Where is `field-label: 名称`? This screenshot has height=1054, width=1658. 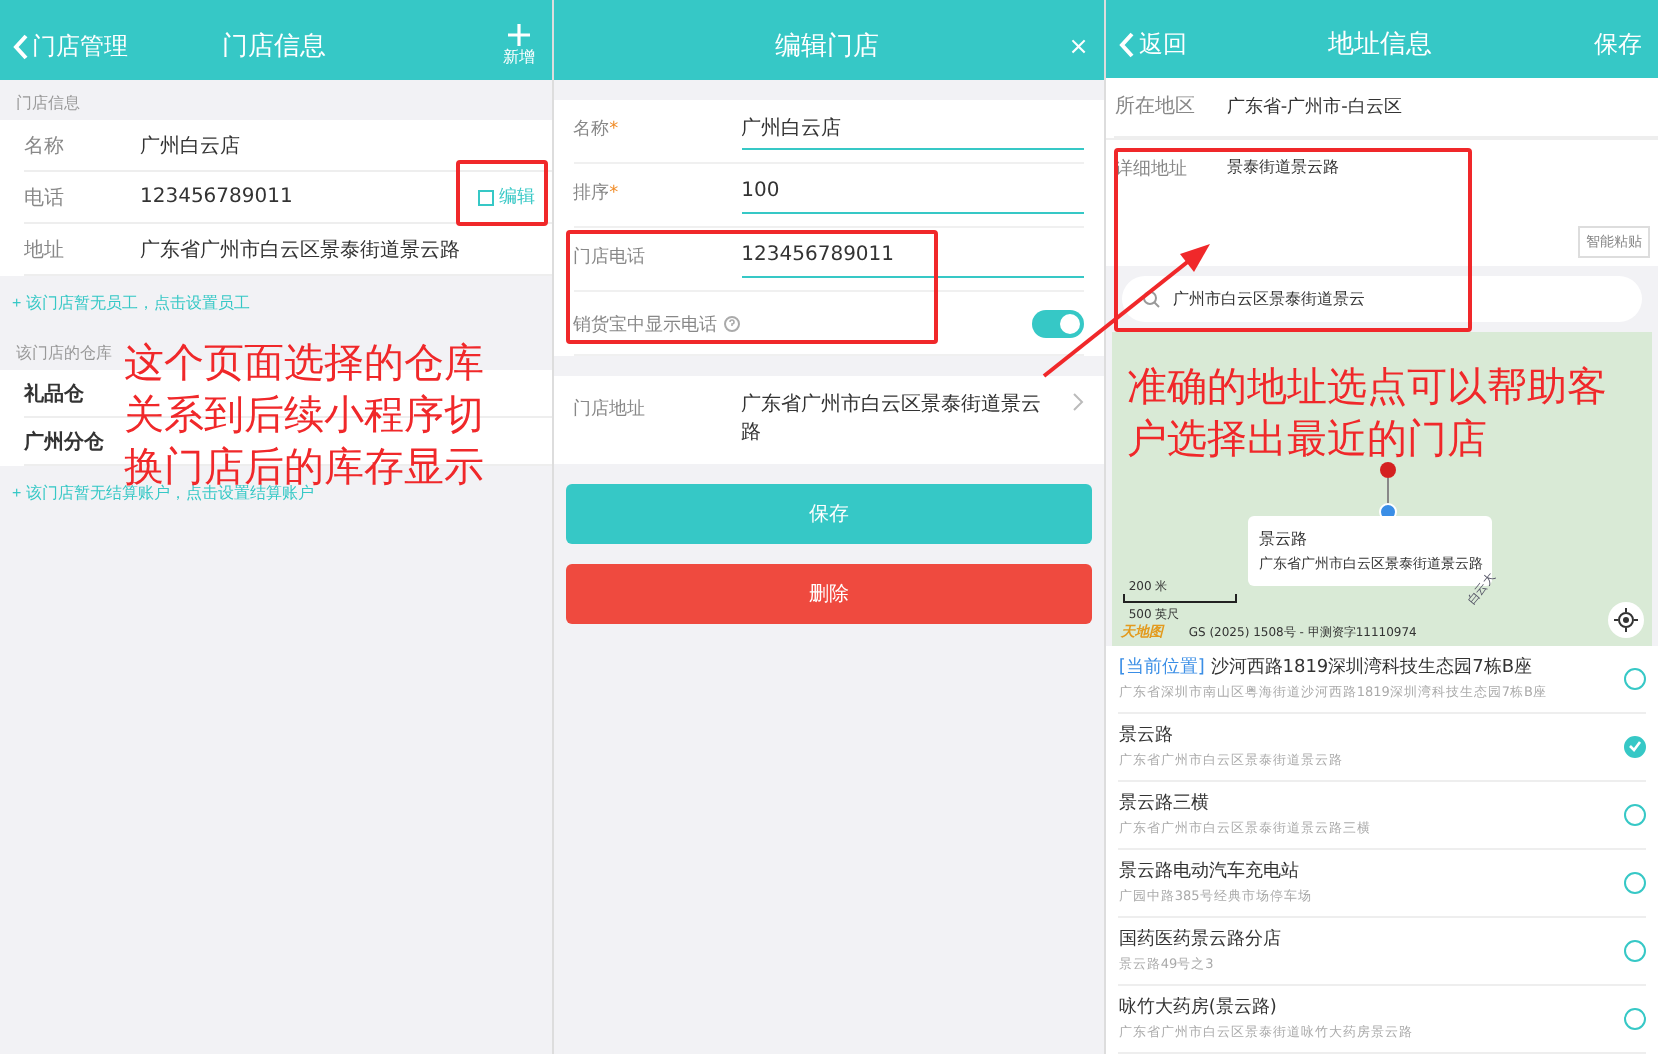 field-label: 名称 is located at coordinates (45, 146).